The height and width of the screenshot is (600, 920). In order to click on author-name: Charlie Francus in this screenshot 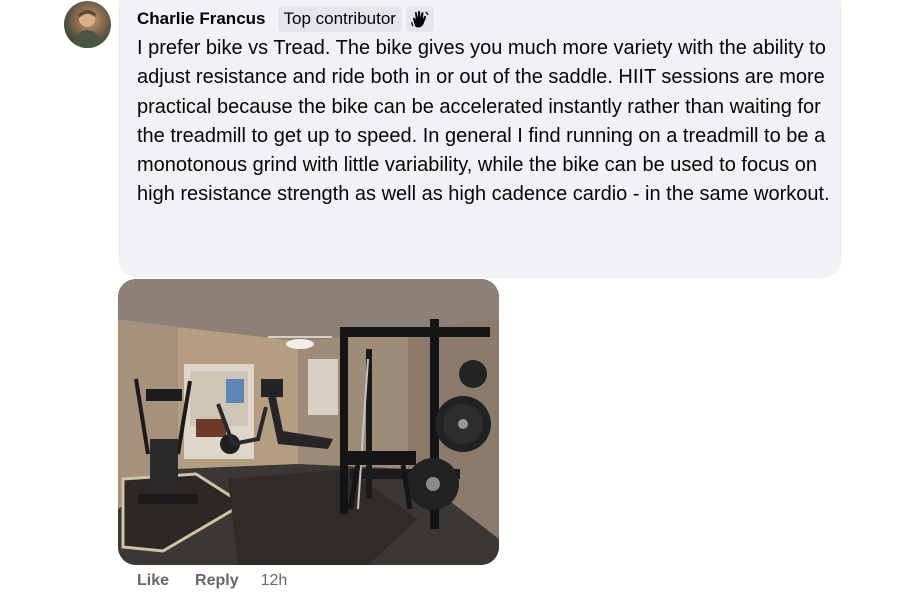, I will do `click(201, 19)`.